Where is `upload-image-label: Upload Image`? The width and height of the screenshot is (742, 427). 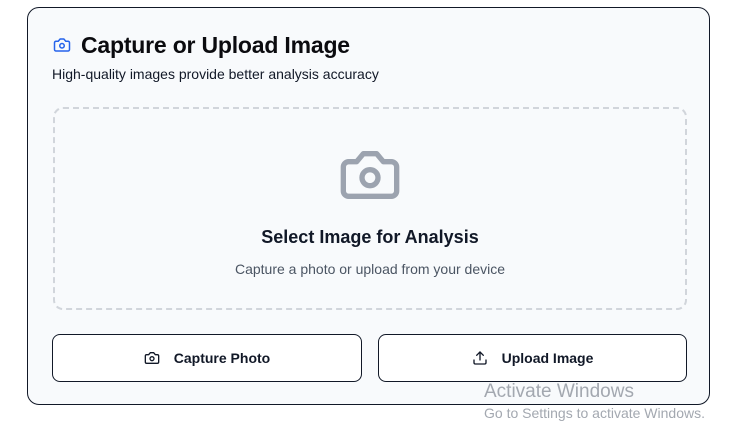 upload-image-label: Upload Image is located at coordinates (547, 358).